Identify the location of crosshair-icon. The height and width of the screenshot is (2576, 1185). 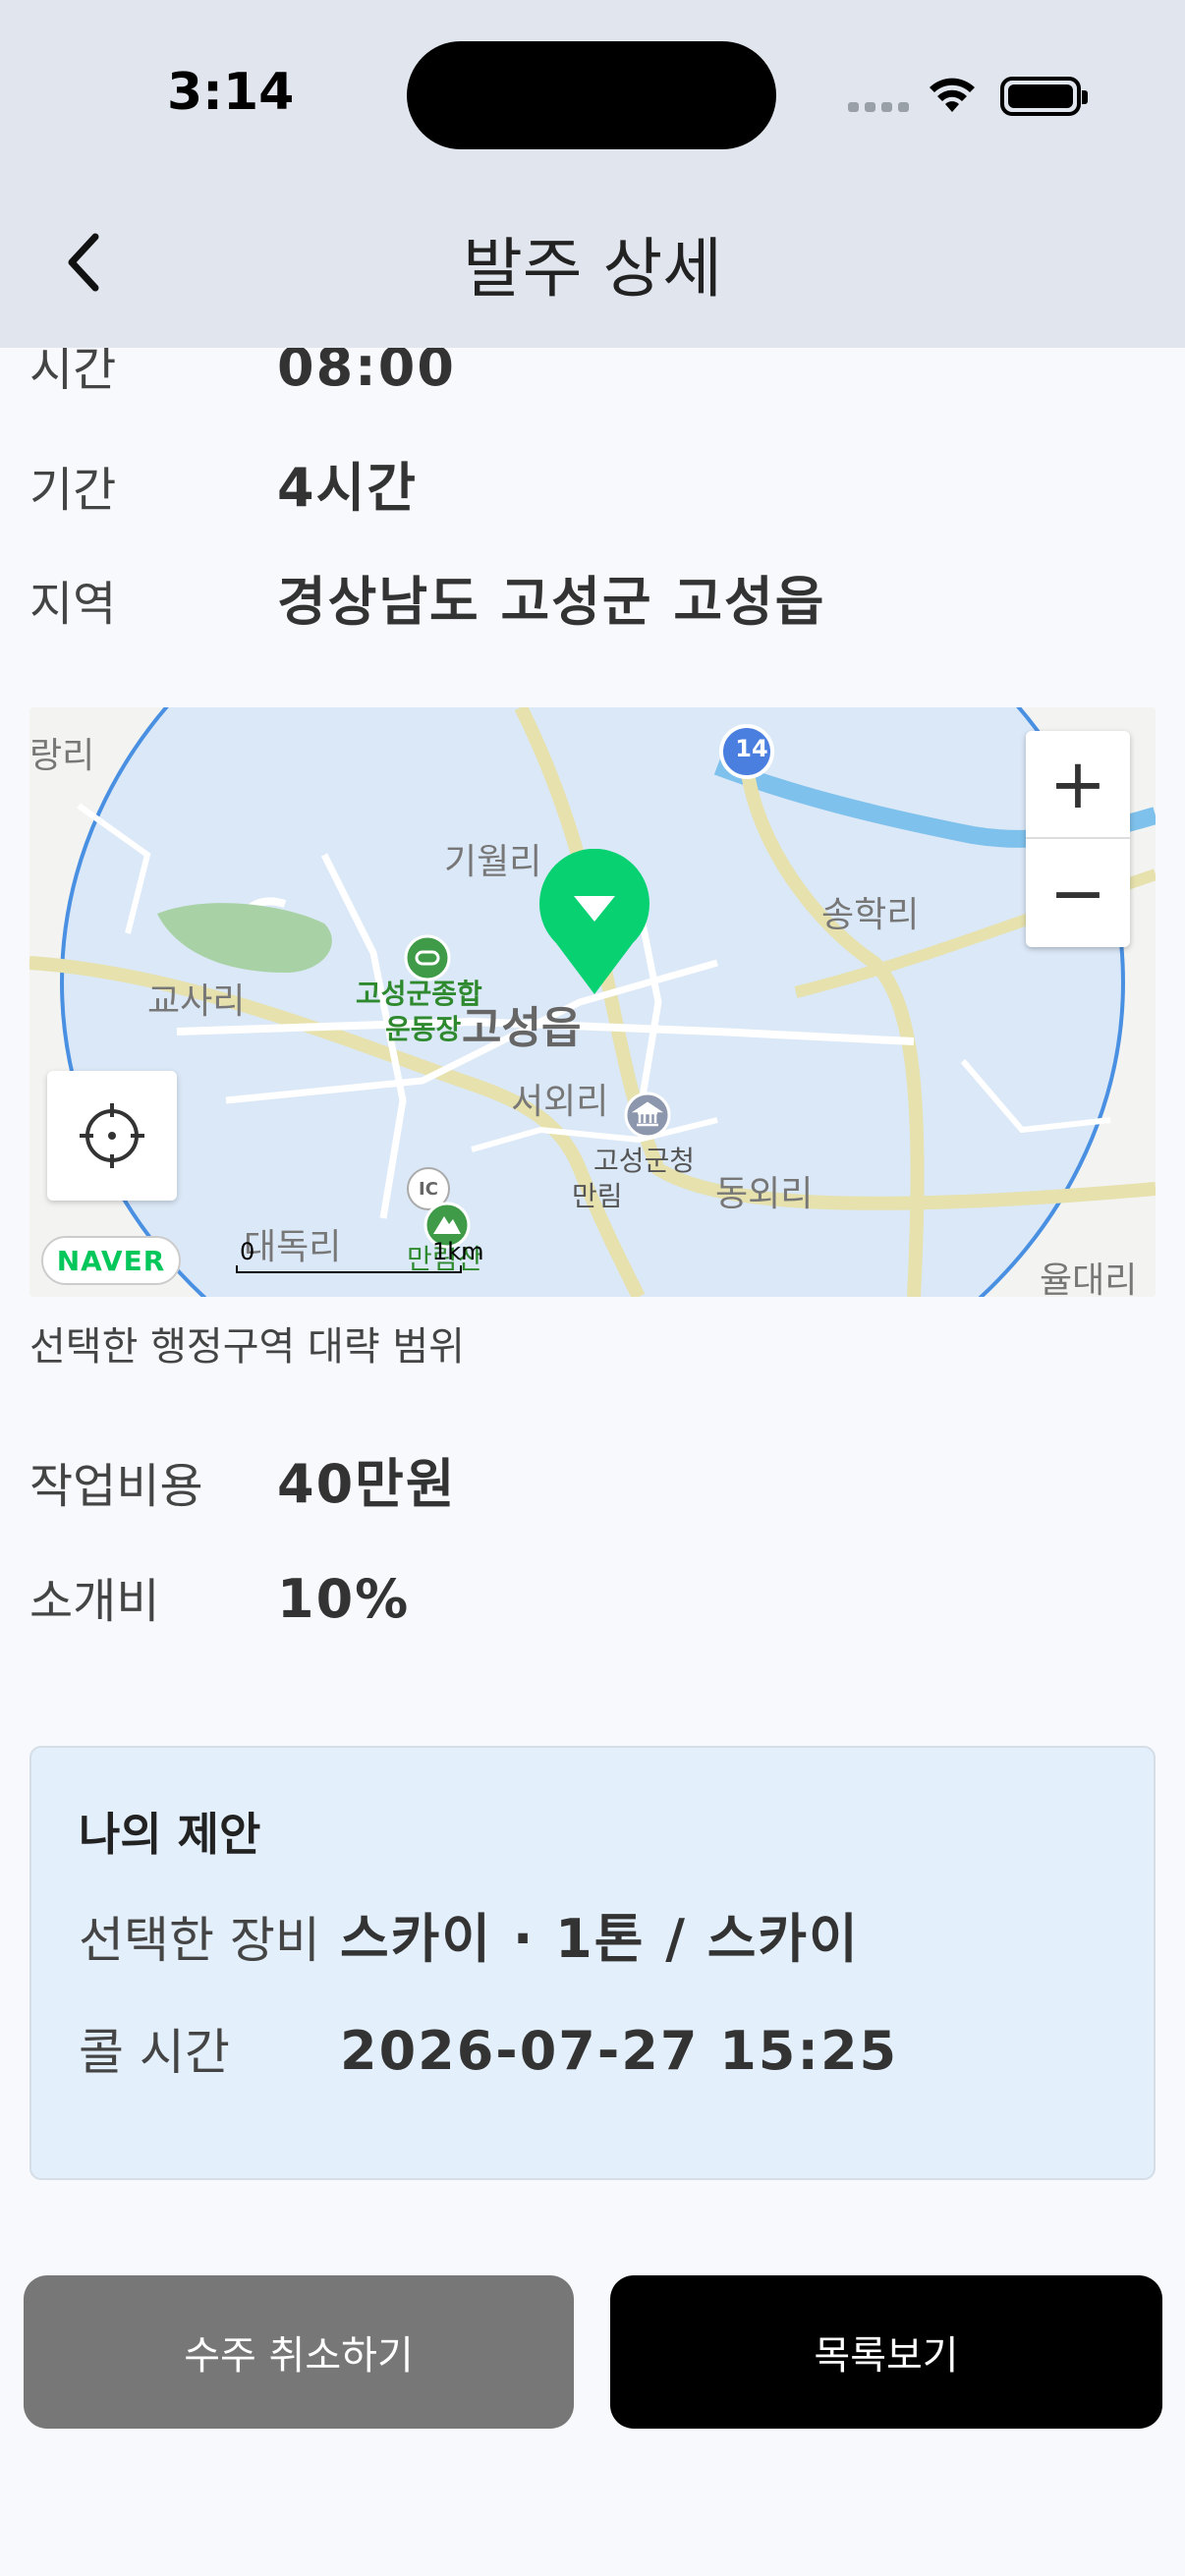
(112, 1135).